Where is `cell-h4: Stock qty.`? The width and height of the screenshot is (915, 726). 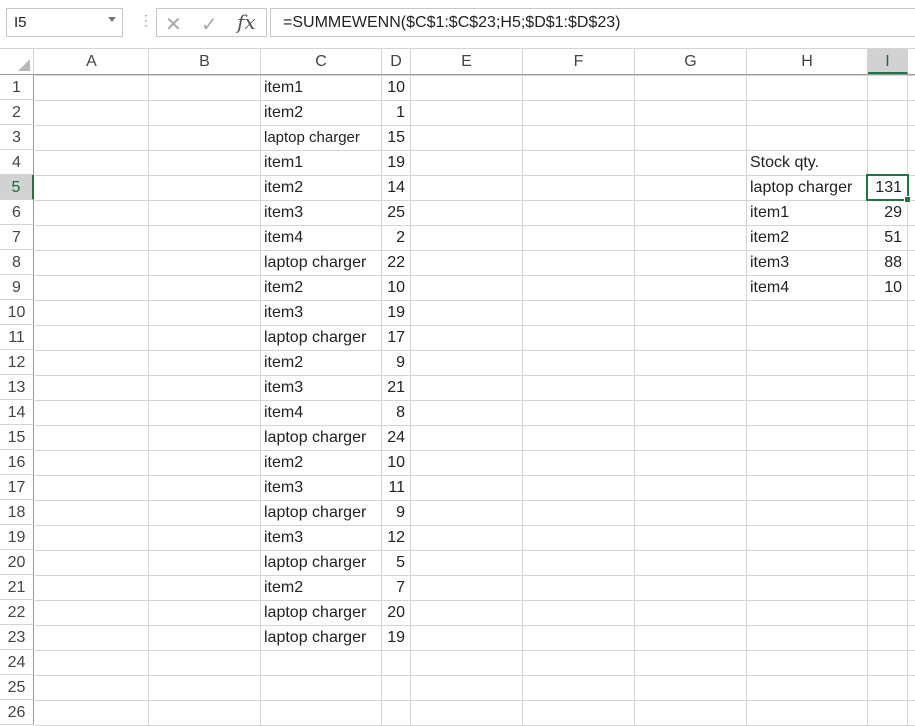 cell-h4: Stock qty. is located at coordinates (784, 162).